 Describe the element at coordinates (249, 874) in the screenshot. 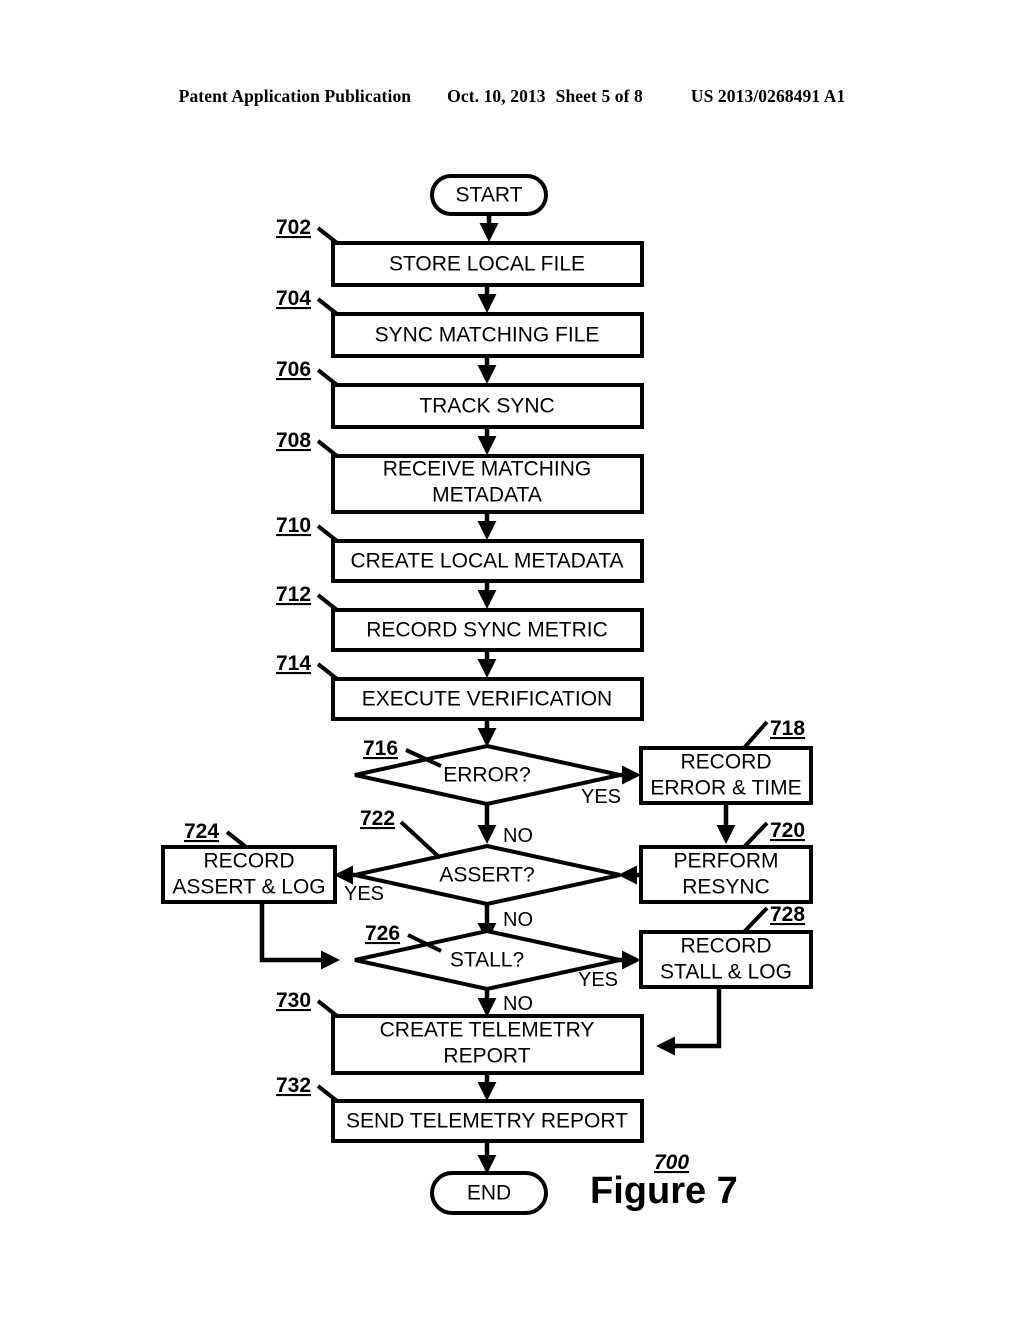

I see `node-724: RECORD ASSERT & LOG` at that location.